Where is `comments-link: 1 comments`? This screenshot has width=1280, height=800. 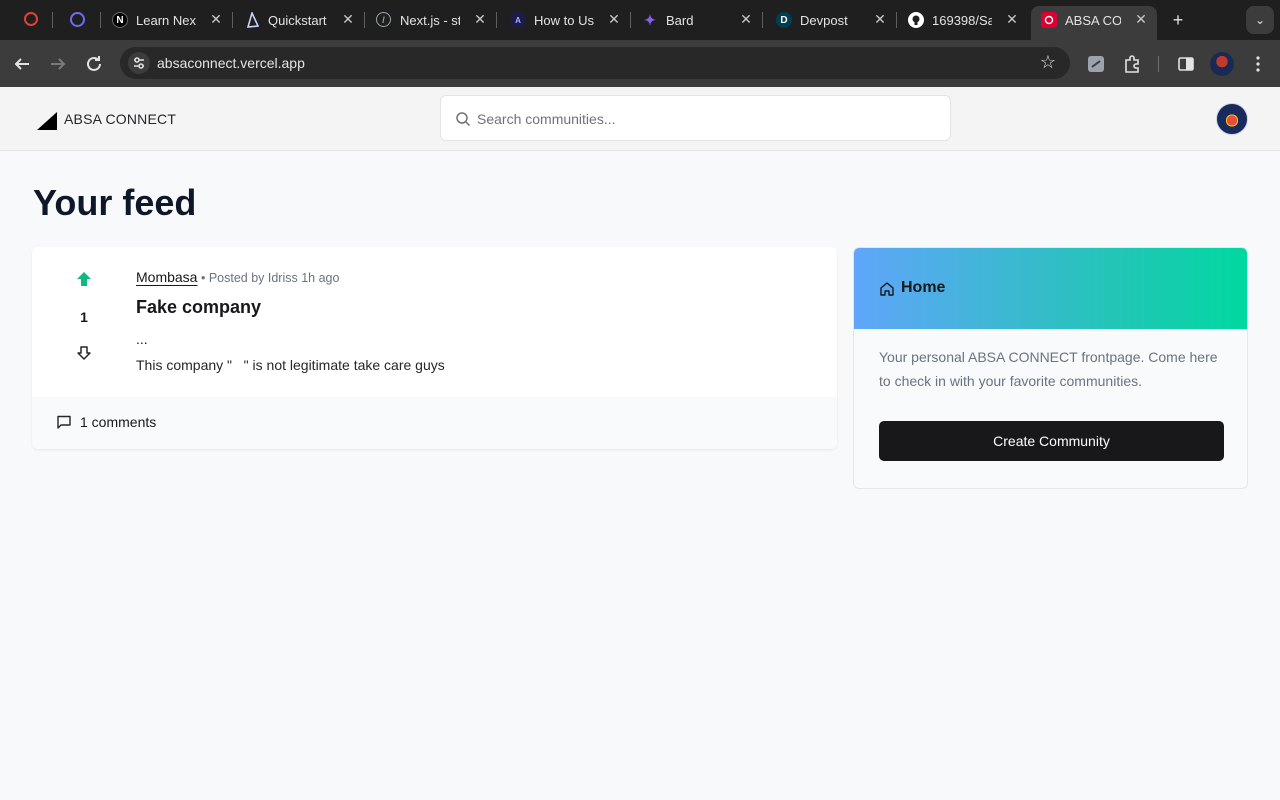
comments-link: 1 comments is located at coordinates (118, 422).